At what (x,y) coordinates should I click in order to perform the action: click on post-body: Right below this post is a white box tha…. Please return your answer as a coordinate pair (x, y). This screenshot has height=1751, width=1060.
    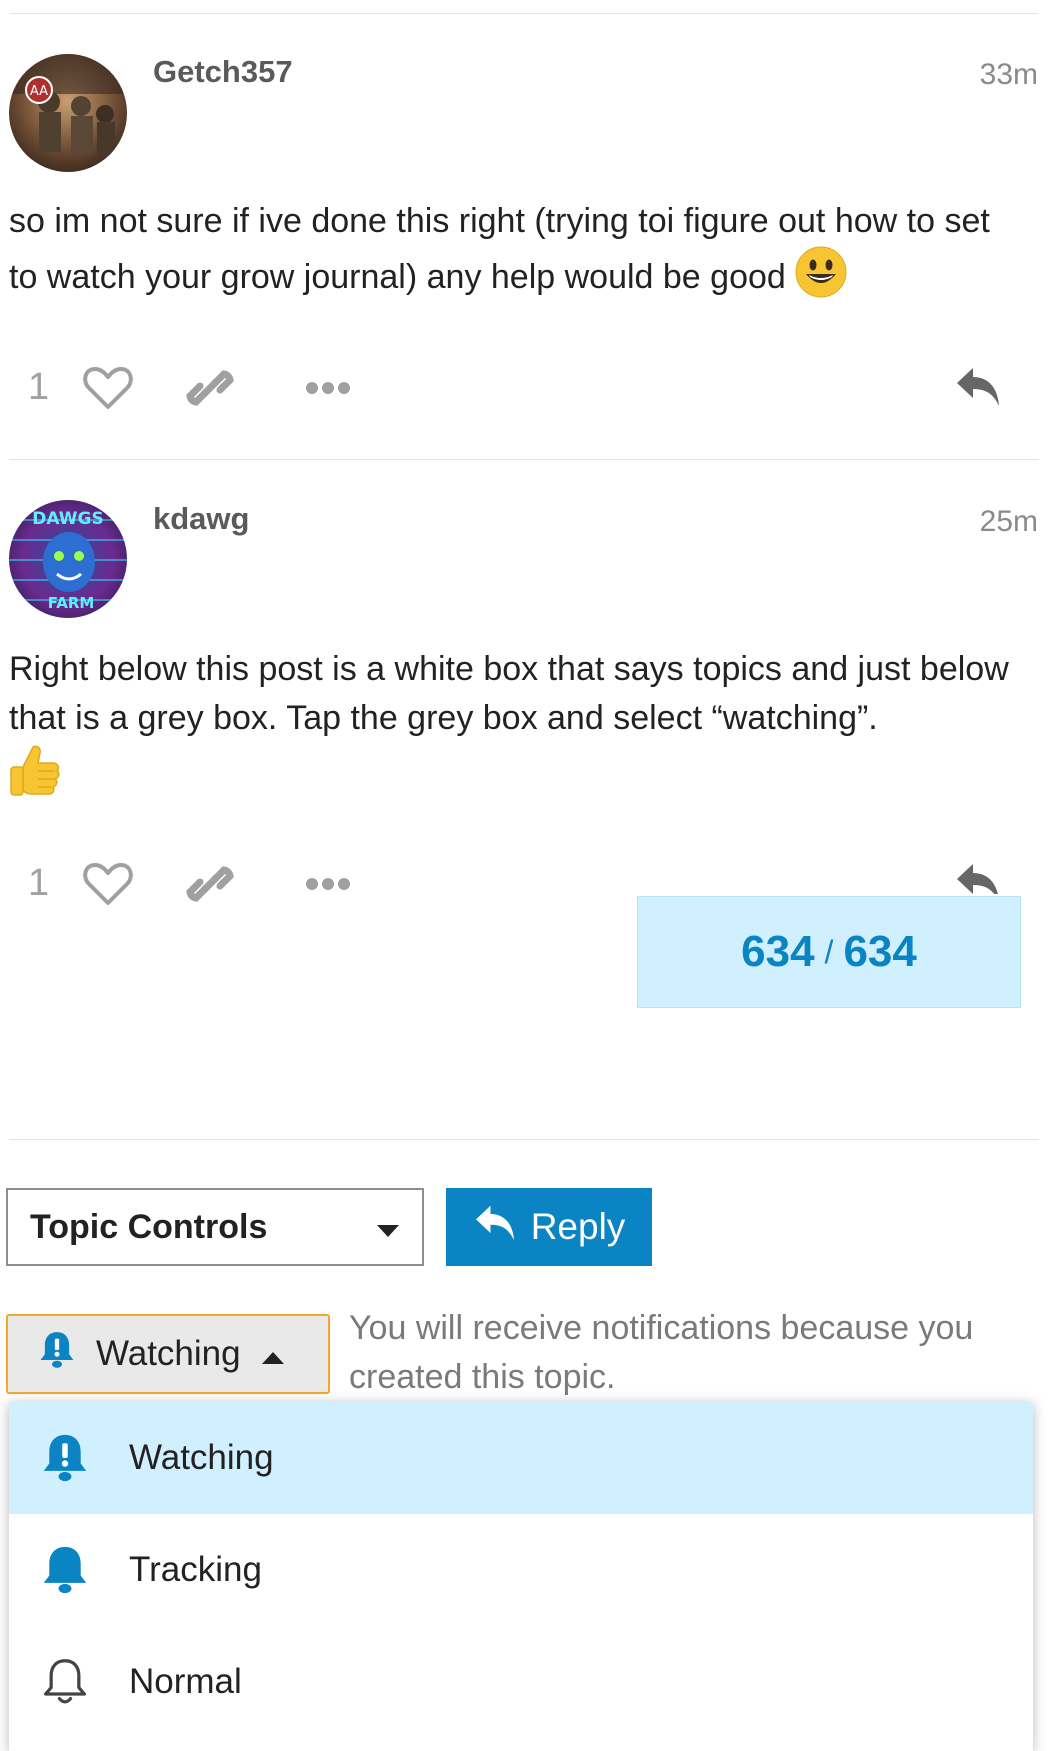
    Looking at the image, I should click on (514, 728).